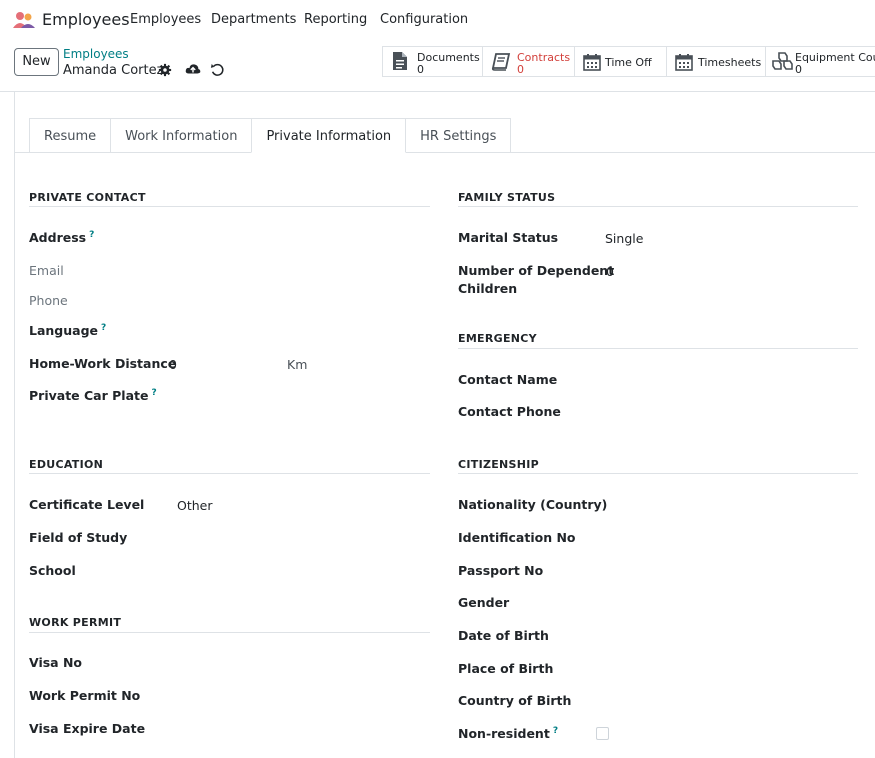  What do you see at coordinates (610, 271) in the screenshot?
I see `dependent-children-input: 0` at bounding box center [610, 271].